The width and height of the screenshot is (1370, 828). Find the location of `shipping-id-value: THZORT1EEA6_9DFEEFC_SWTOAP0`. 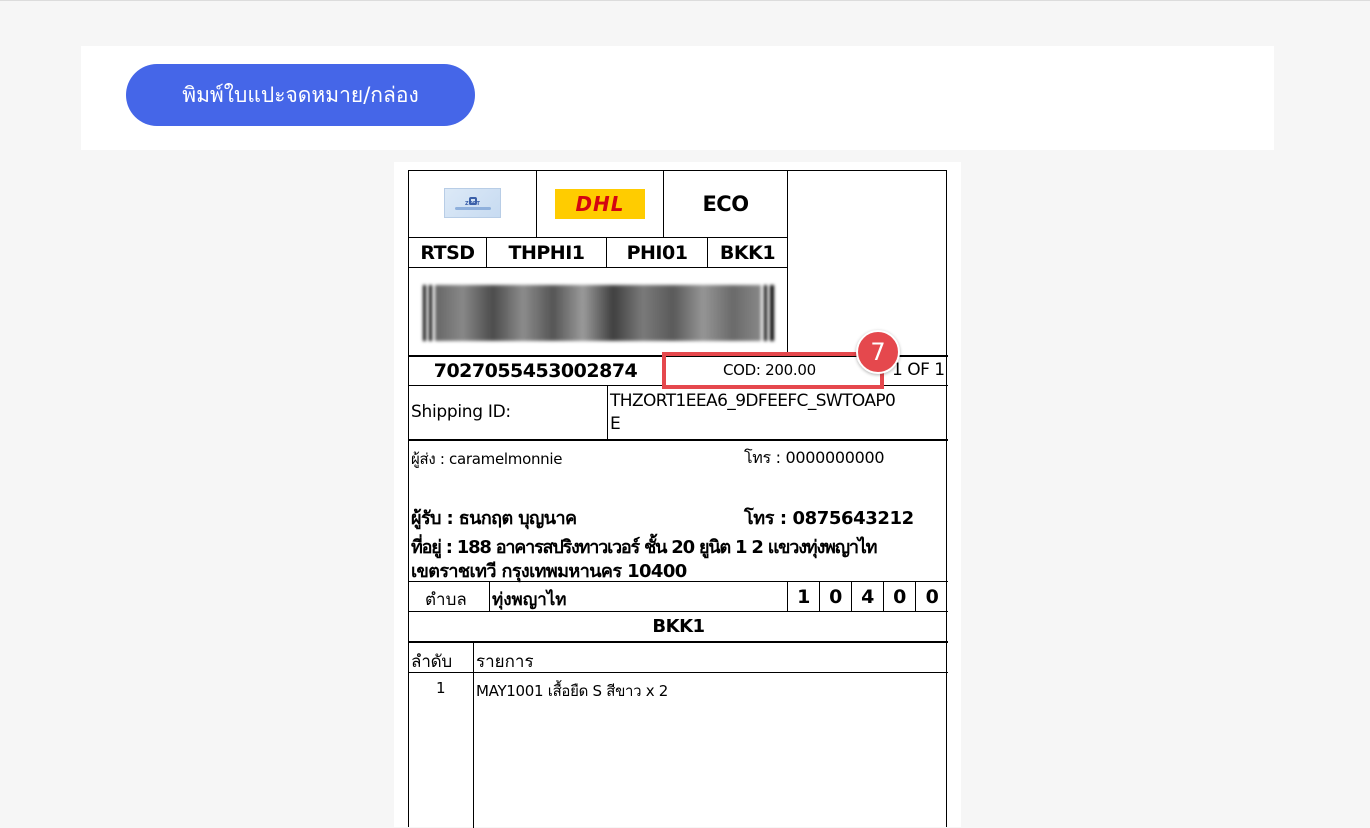

shipping-id-value: THZORT1EEA6_9DFEEFC_SWTOAP0 is located at coordinates (753, 401).